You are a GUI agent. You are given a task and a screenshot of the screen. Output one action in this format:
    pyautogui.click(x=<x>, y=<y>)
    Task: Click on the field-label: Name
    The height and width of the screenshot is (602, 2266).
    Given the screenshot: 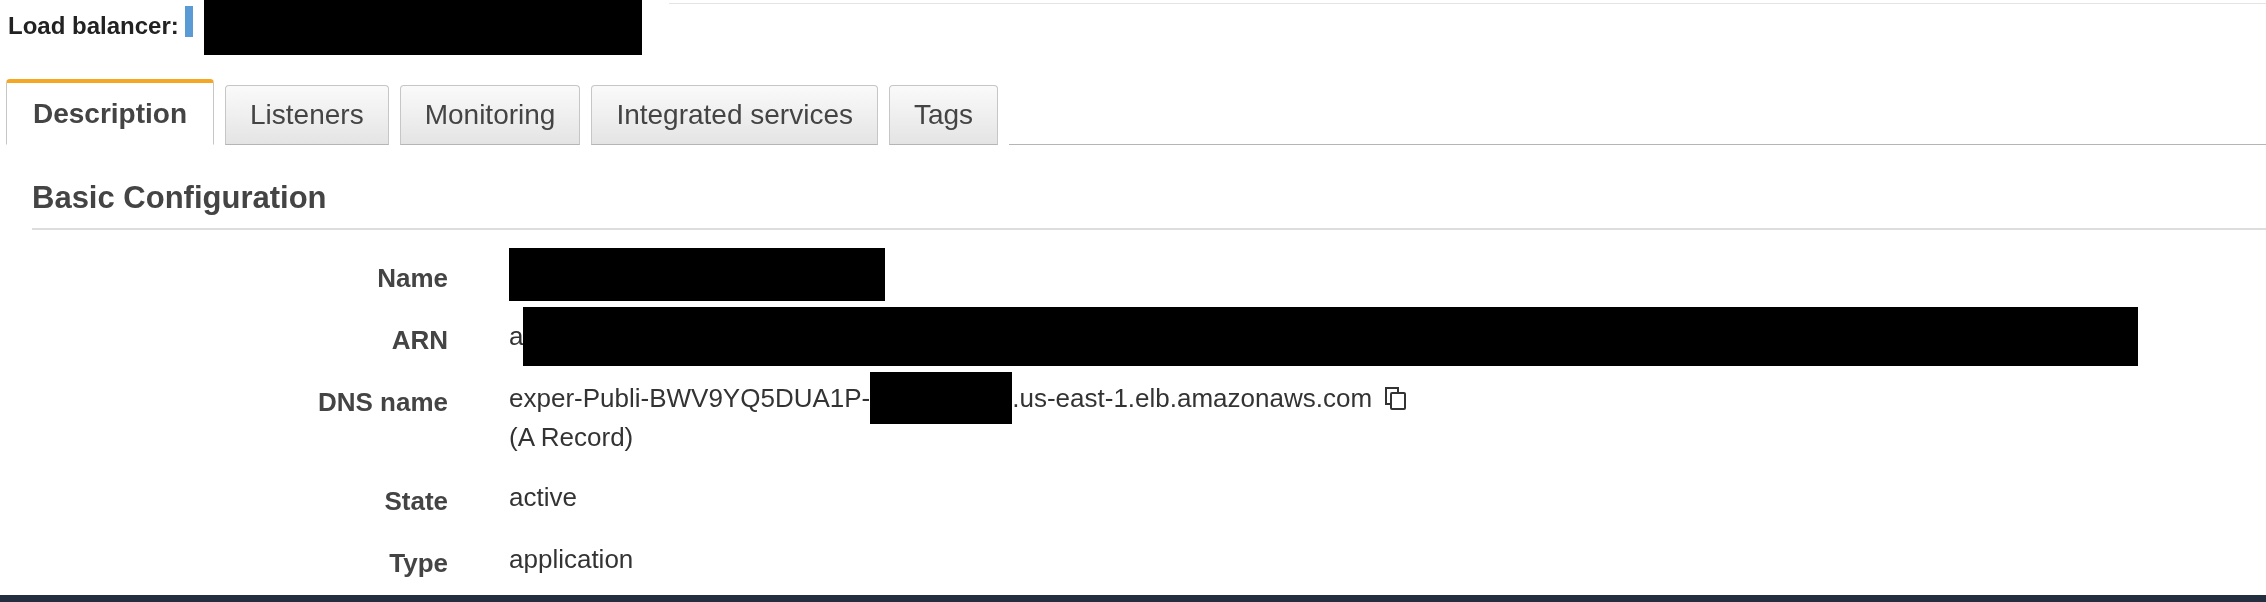 What is the action you would take?
    pyautogui.click(x=412, y=278)
    